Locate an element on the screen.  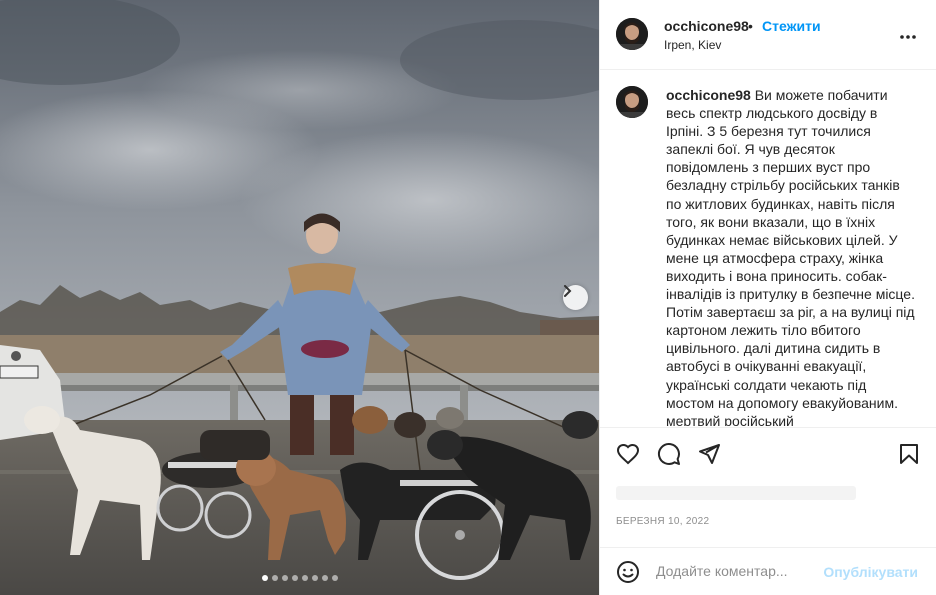
bookmark-icon is located at coordinates (909, 454).